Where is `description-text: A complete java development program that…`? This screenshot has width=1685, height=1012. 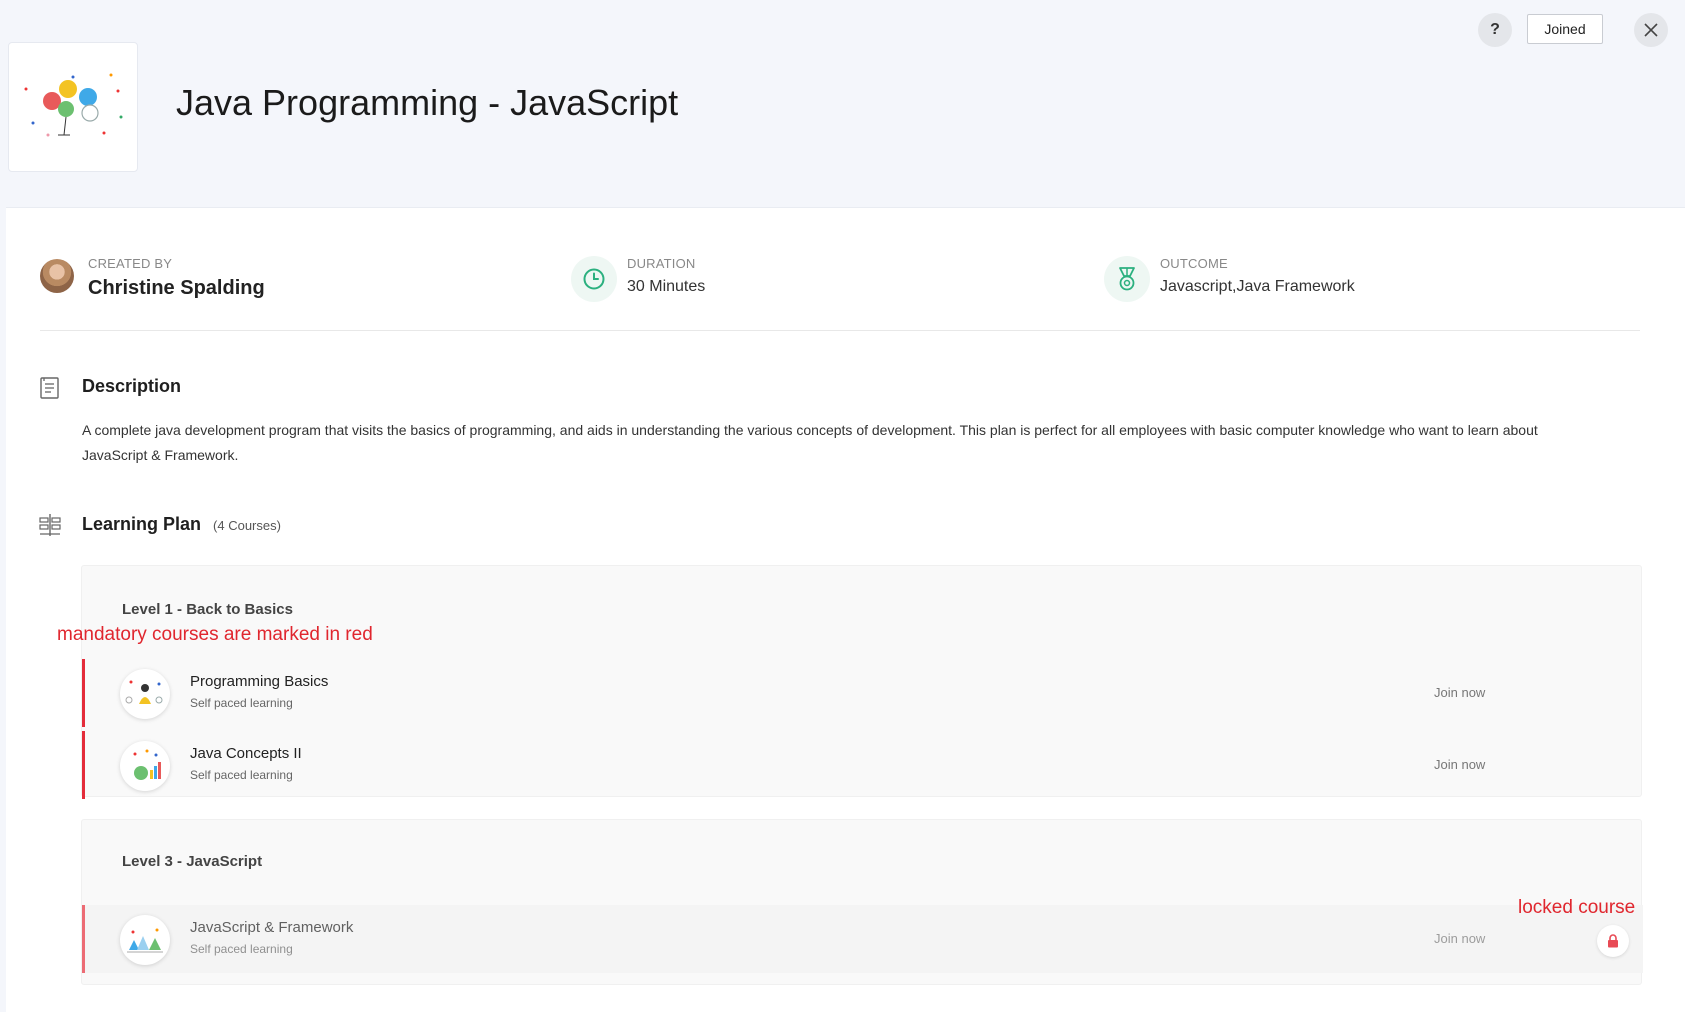
description-text: A complete java development program that… is located at coordinates (810, 442).